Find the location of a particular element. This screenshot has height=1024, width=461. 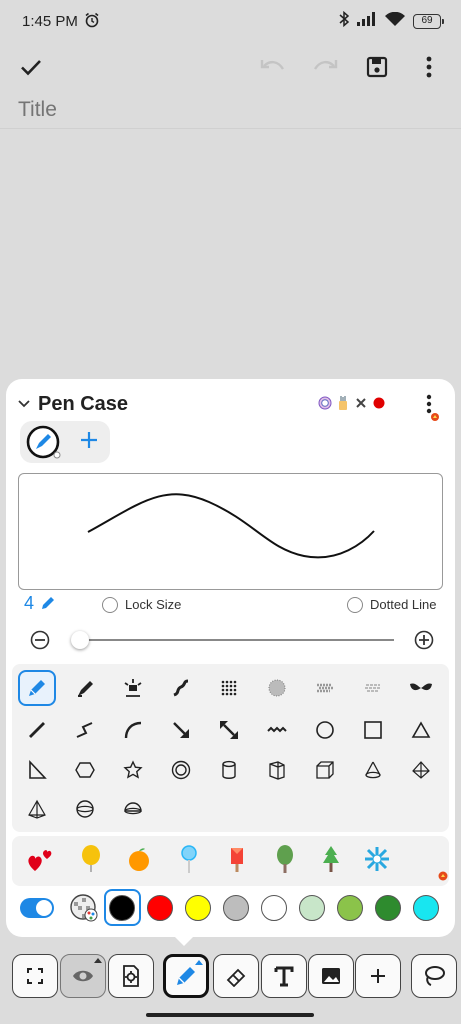

color-row is located at coordinates (233, 909).